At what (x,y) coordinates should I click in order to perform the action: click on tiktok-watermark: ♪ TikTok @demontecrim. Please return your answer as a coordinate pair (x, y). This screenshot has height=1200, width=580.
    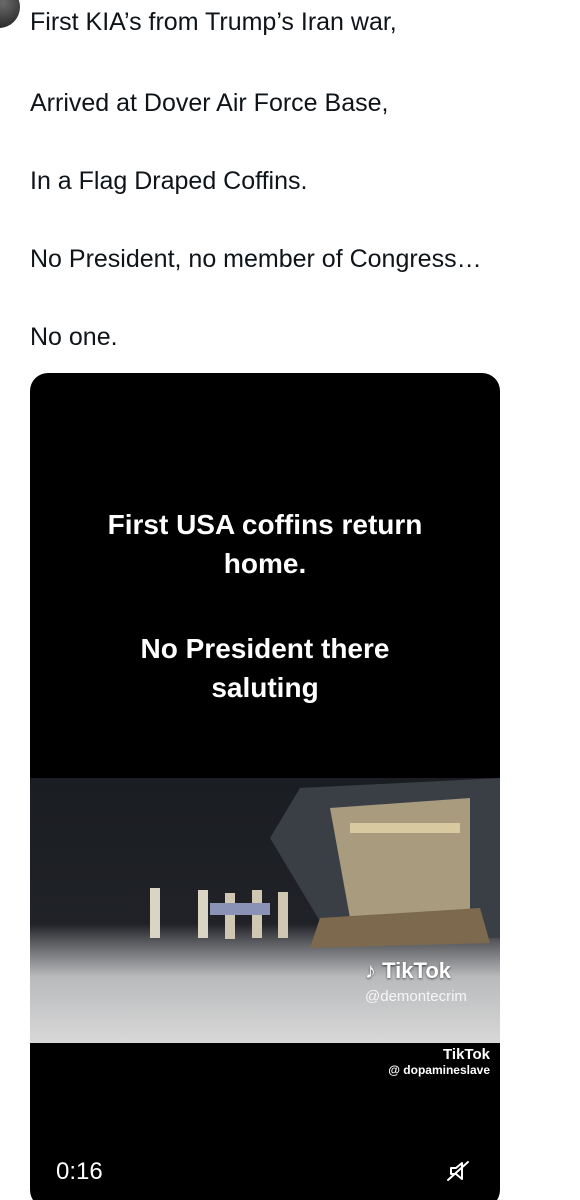
    Looking at the image, I should click on (416, 981).